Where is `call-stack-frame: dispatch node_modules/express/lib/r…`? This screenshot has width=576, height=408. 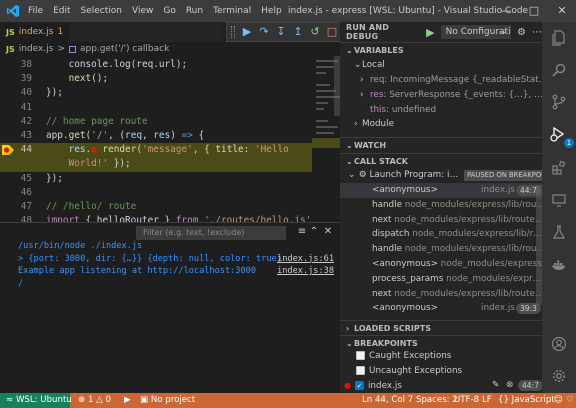
call-stack-frame: dispatch node_modules/express/lib/r… is located at coordinates (441, 234).